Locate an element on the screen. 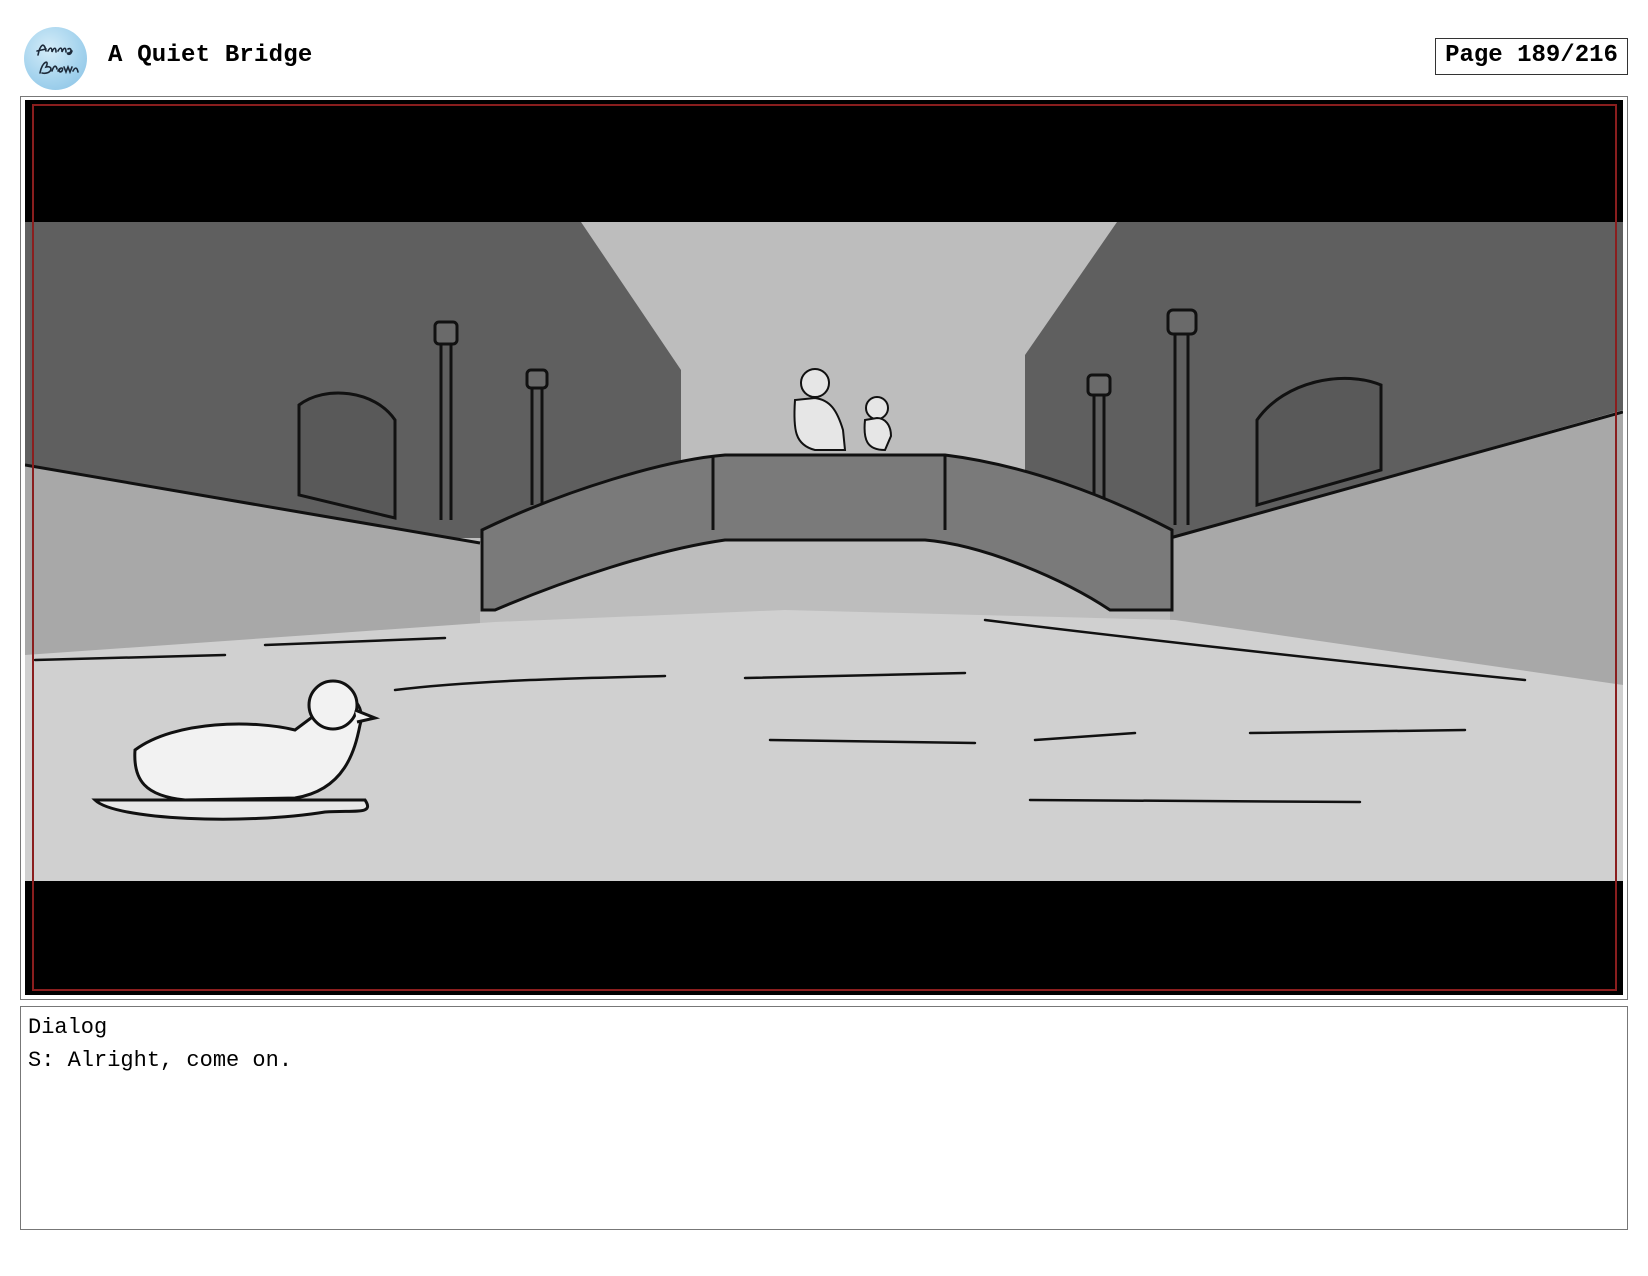 This screenshot has height=1276, width=1648. logo-signature-icon is located at coordinates (57, 59).